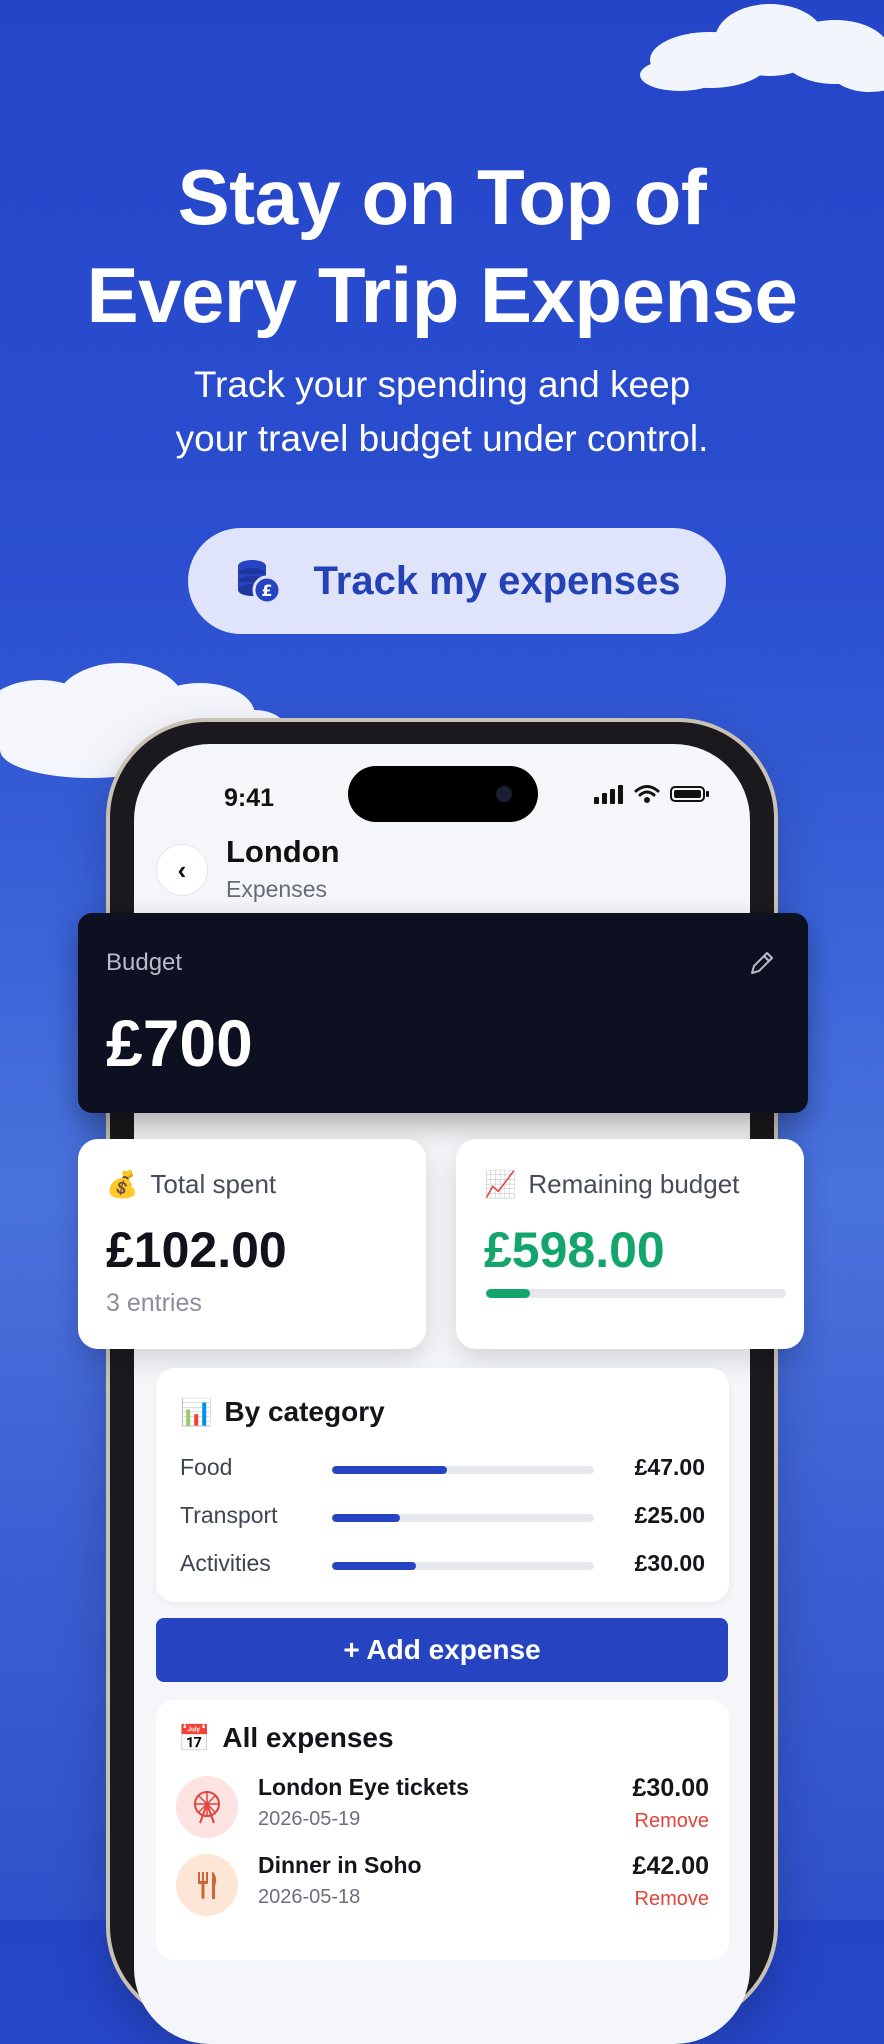 This screenshot has width=884, height=2044. Describe the element at coordinates (207, 1885) in the screenshot. I see `fork-knife-icon` at that location.